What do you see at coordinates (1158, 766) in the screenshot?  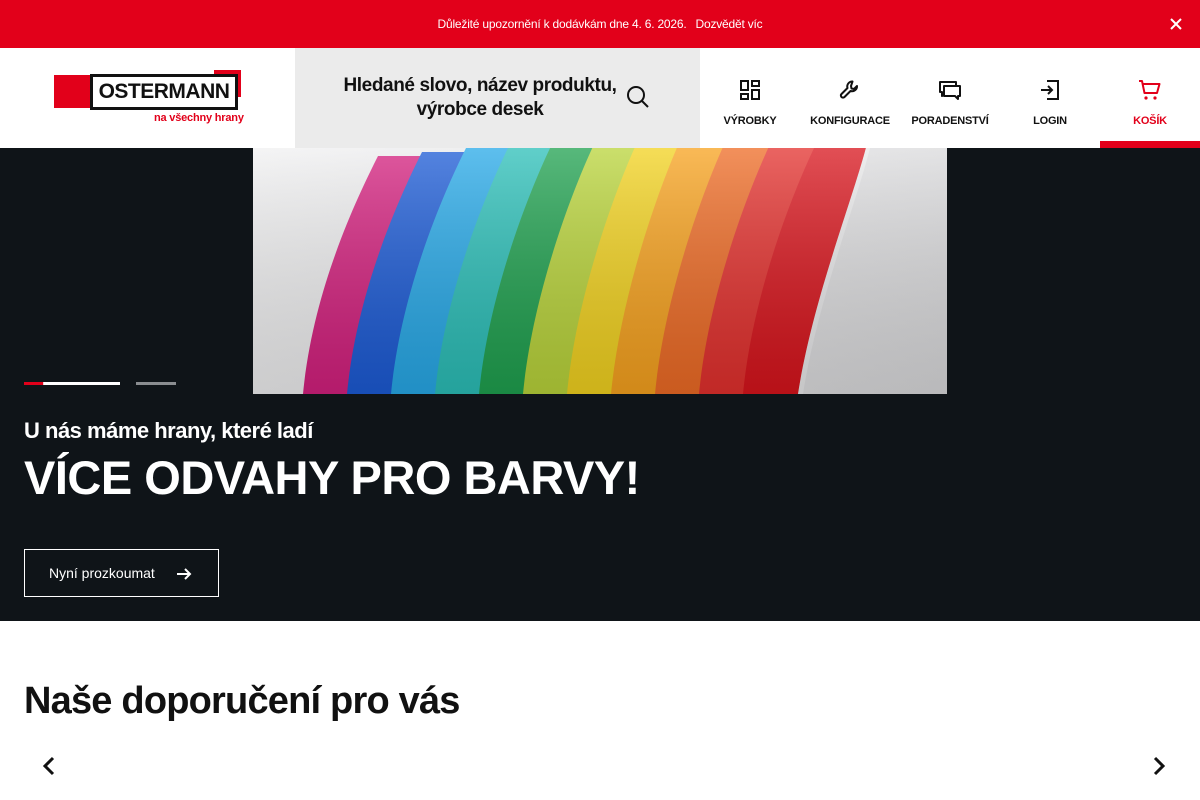 I see `chevron-right-icon` at bounding box center [1158, 766].